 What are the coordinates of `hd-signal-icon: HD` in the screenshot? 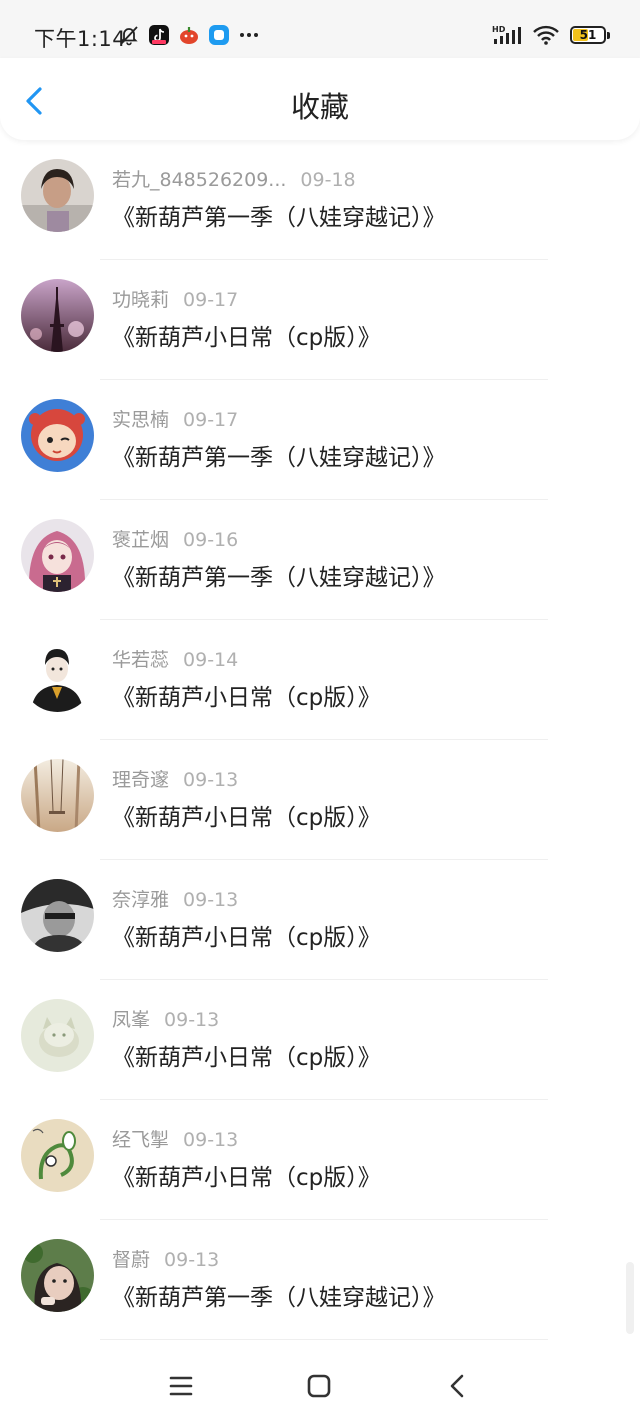 It's located at (506, 34).